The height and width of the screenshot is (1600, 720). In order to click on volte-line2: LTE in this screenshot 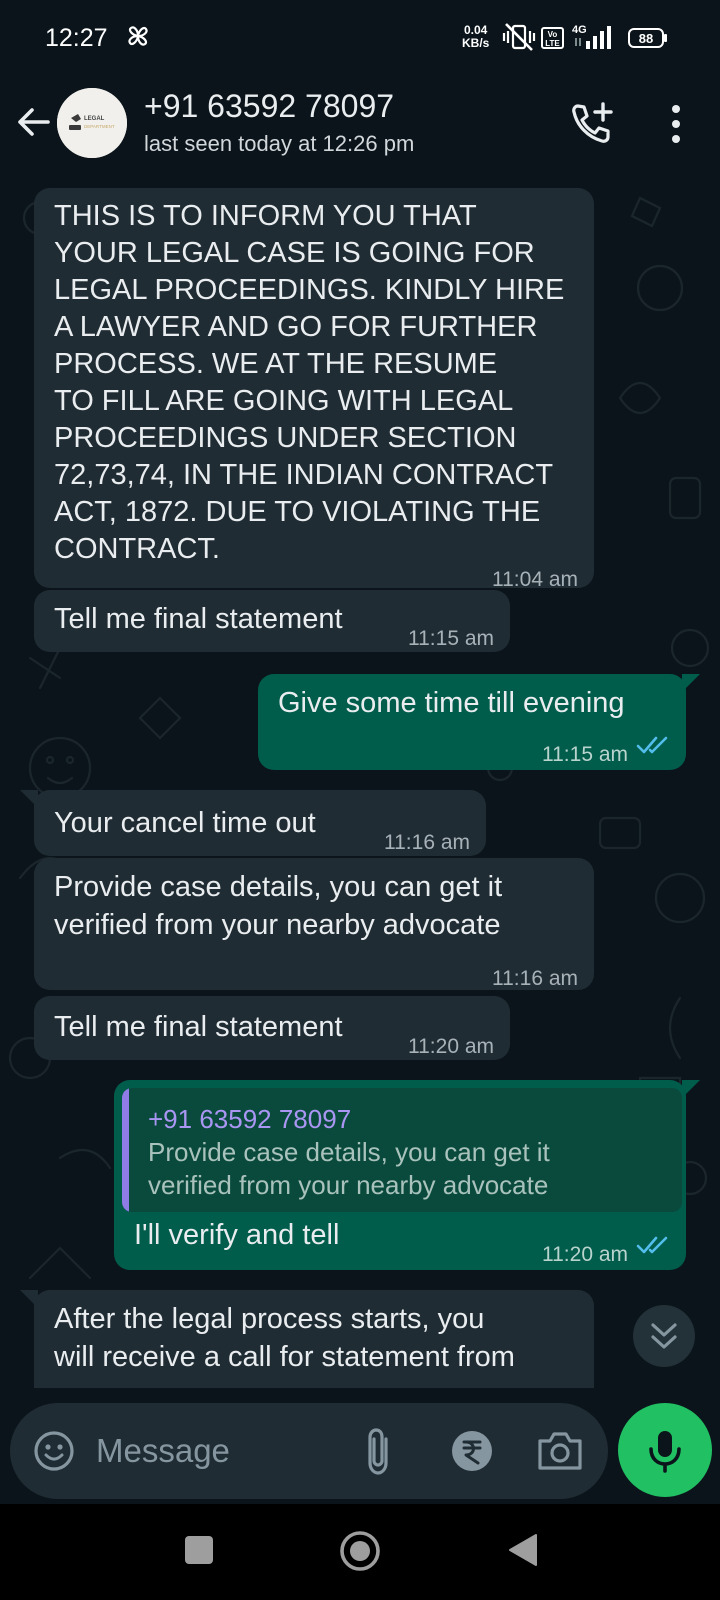, I will do `click(552, 43)`.